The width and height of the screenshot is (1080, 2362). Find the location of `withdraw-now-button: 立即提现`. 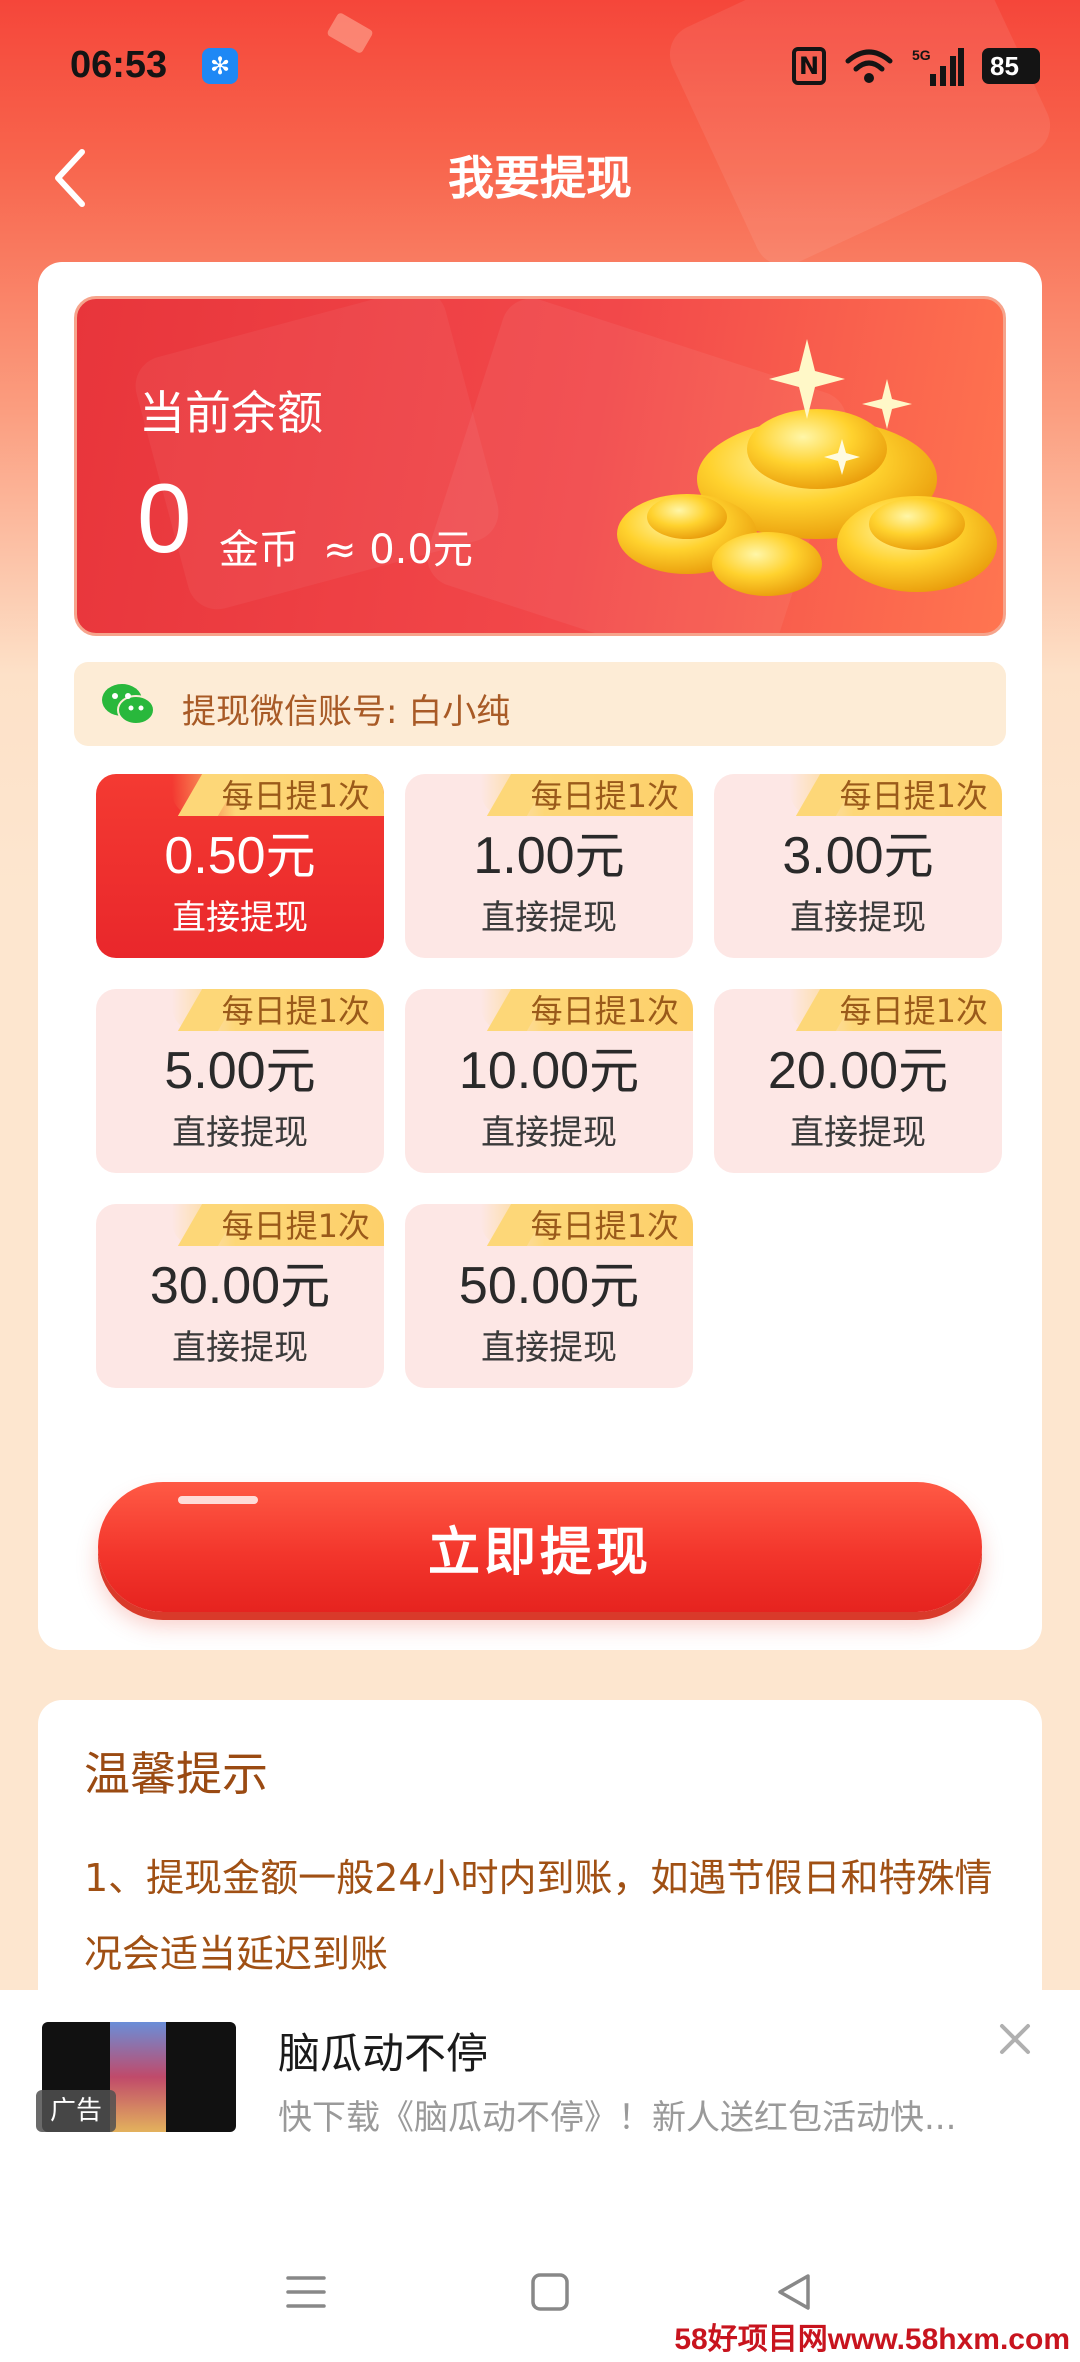

withdraw-now-button: 立即提现 is located at coordinates (540, 1547).